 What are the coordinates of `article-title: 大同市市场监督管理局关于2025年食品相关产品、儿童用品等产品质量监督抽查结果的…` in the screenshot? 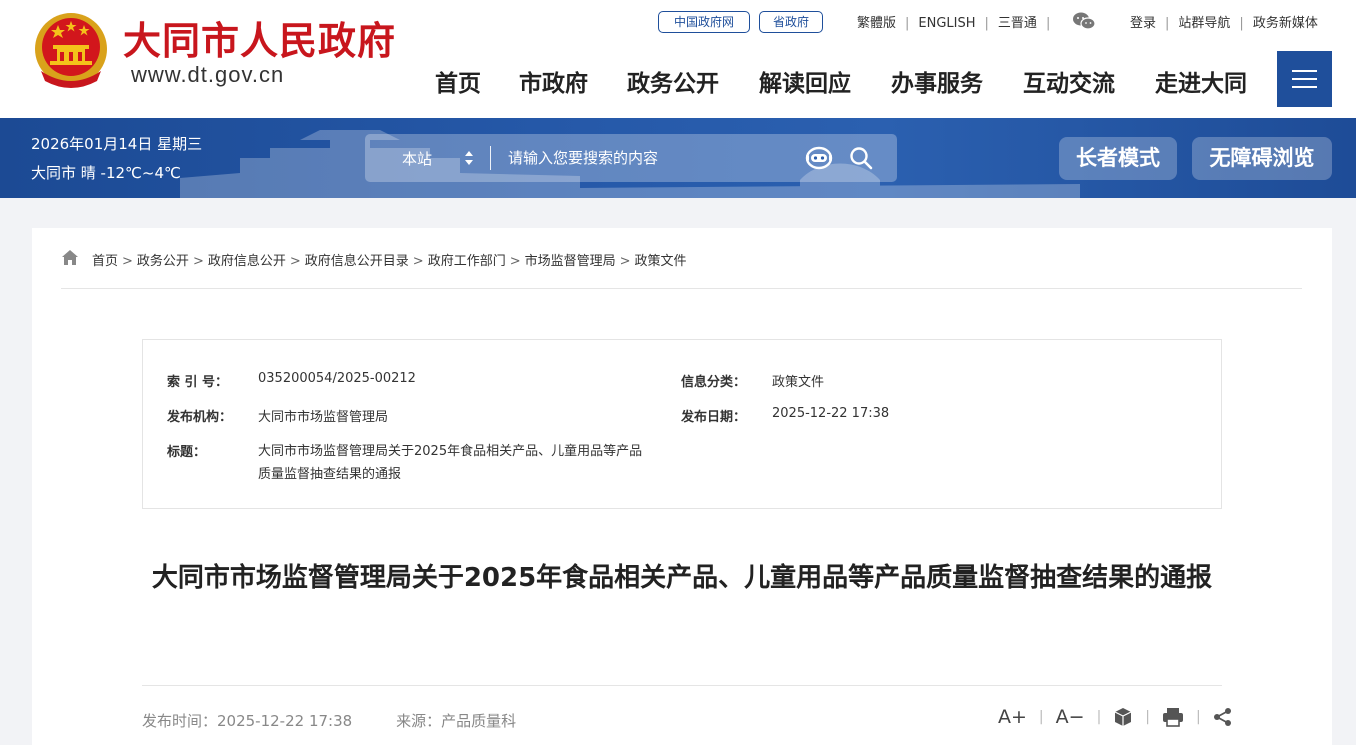 It's located at (682, 578).